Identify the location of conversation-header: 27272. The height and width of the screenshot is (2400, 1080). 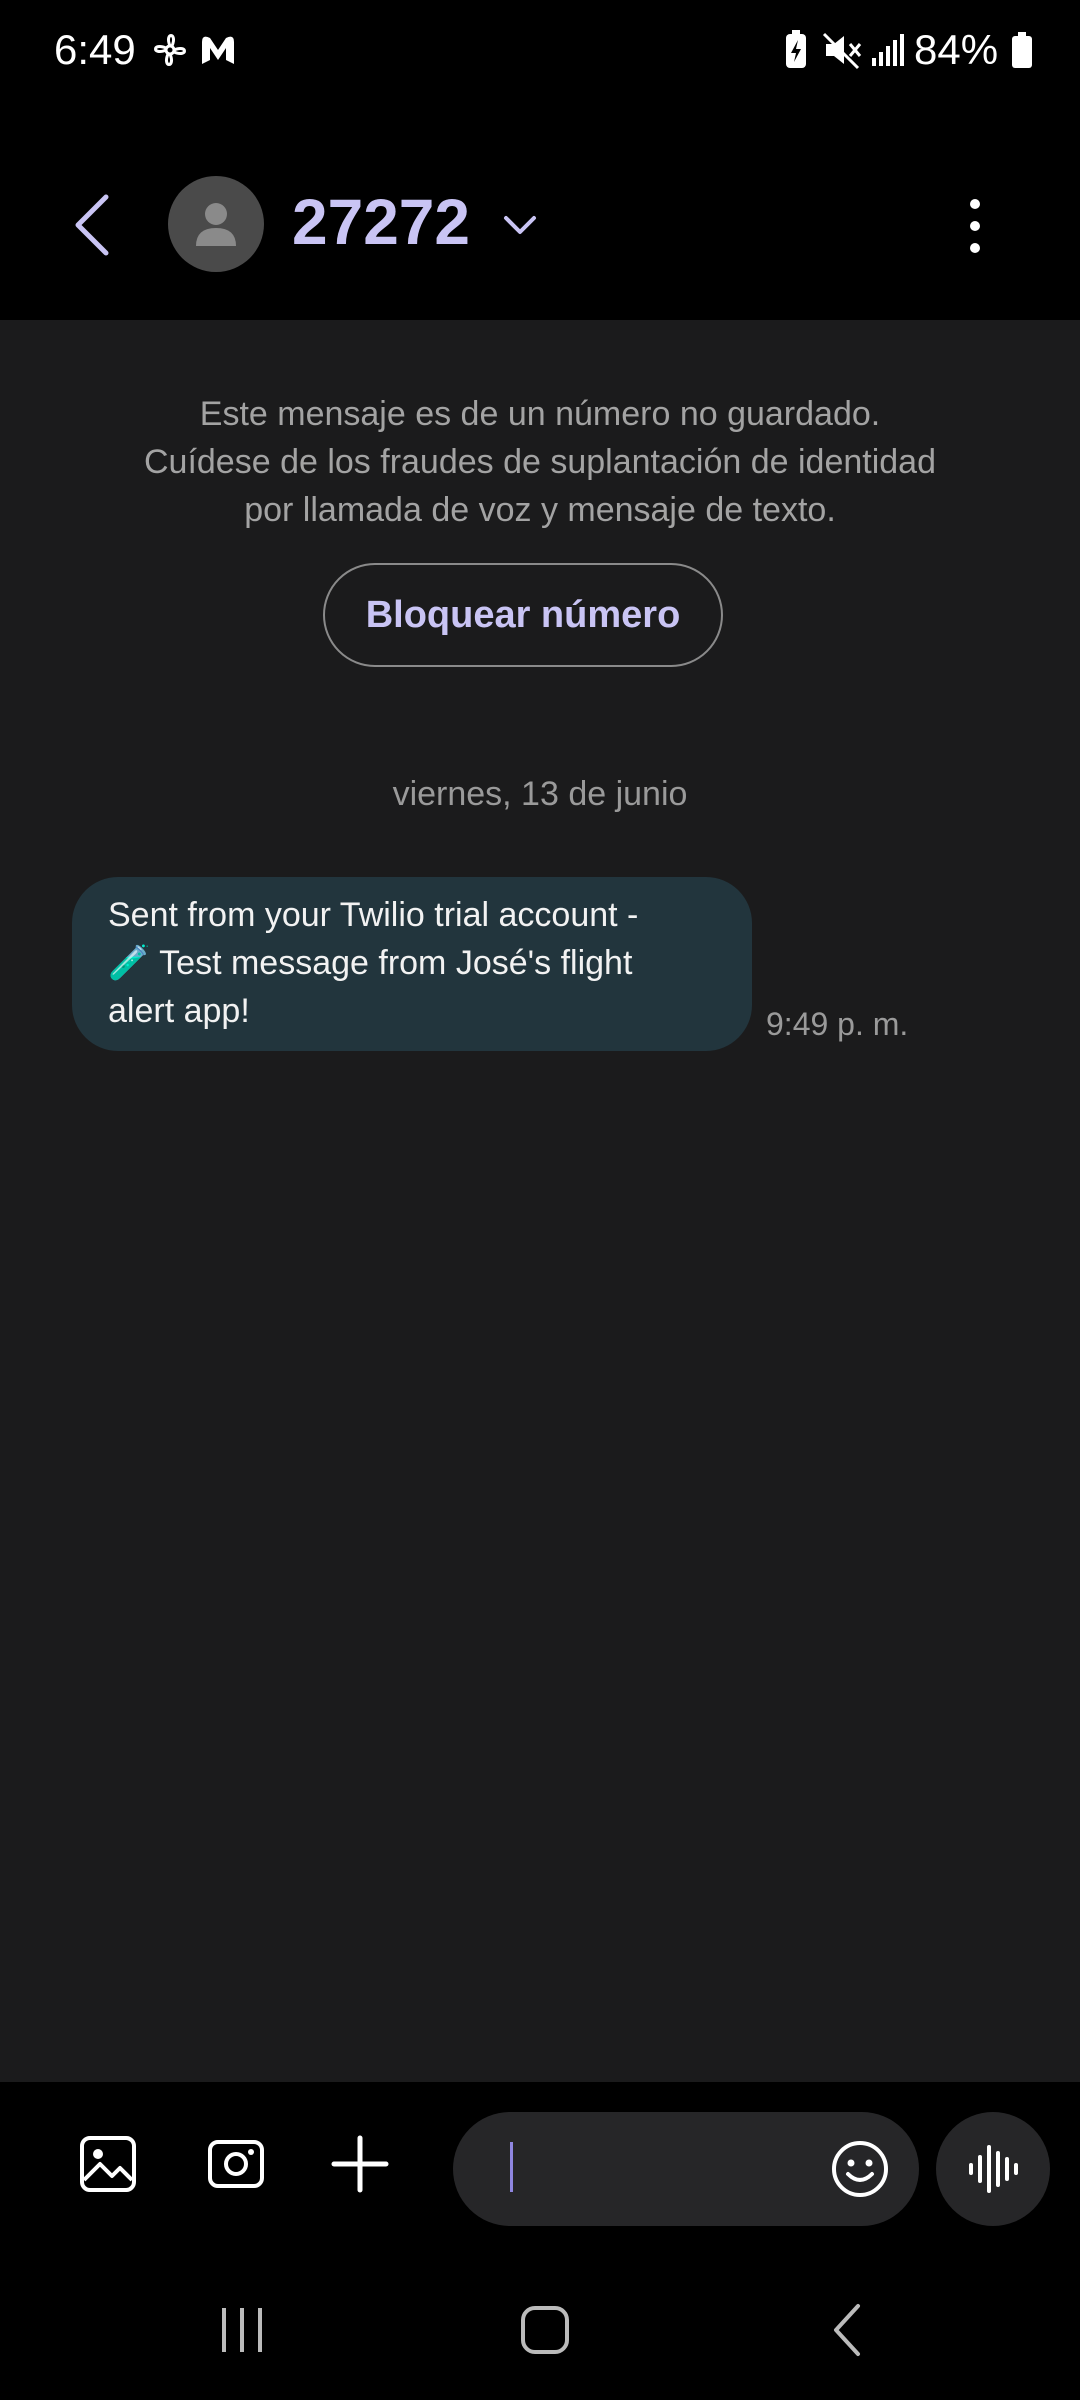
(540, 210).